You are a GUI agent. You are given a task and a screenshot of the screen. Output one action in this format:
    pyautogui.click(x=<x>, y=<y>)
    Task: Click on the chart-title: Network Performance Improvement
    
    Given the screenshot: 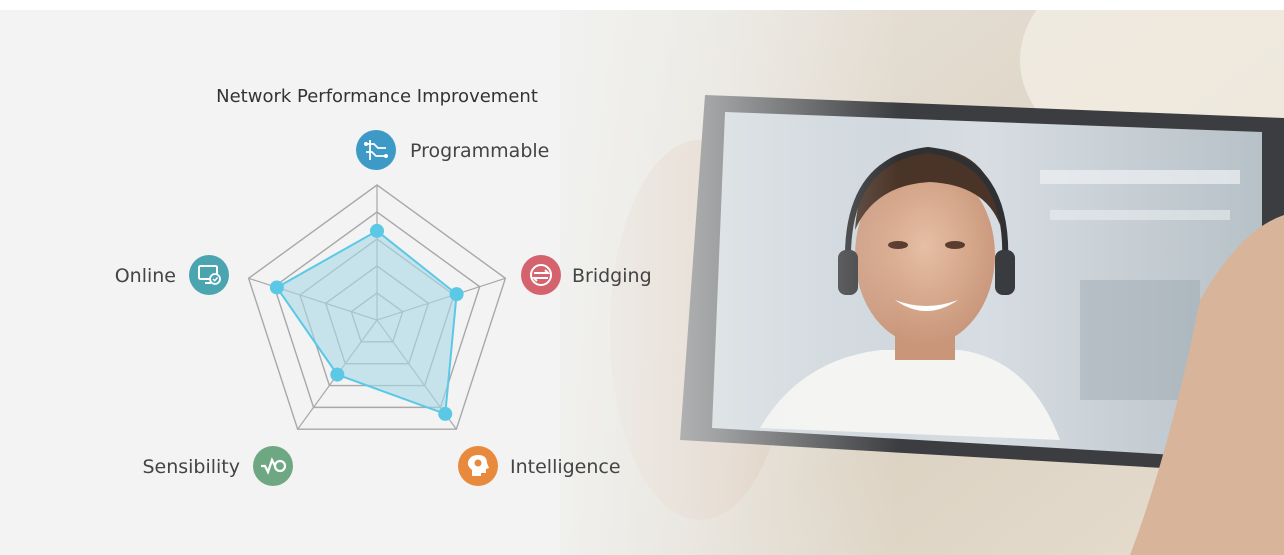 What is the action you would take?
    pyautogui.click(x=377, y=96)
    